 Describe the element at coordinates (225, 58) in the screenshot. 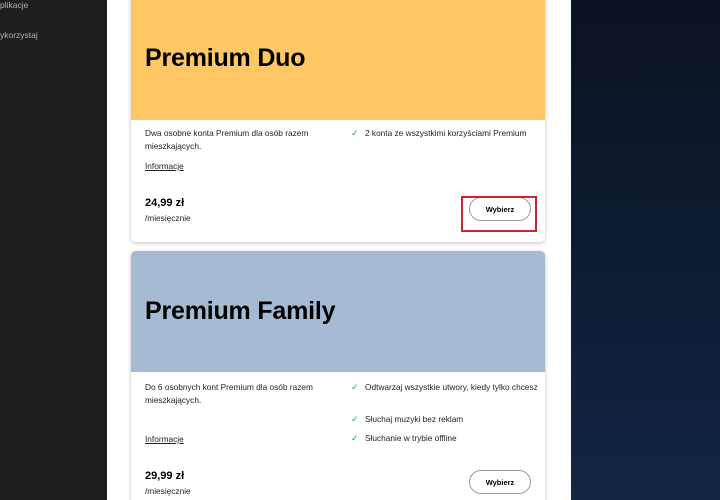

I see `plan-title: Premium Duo` at that location.